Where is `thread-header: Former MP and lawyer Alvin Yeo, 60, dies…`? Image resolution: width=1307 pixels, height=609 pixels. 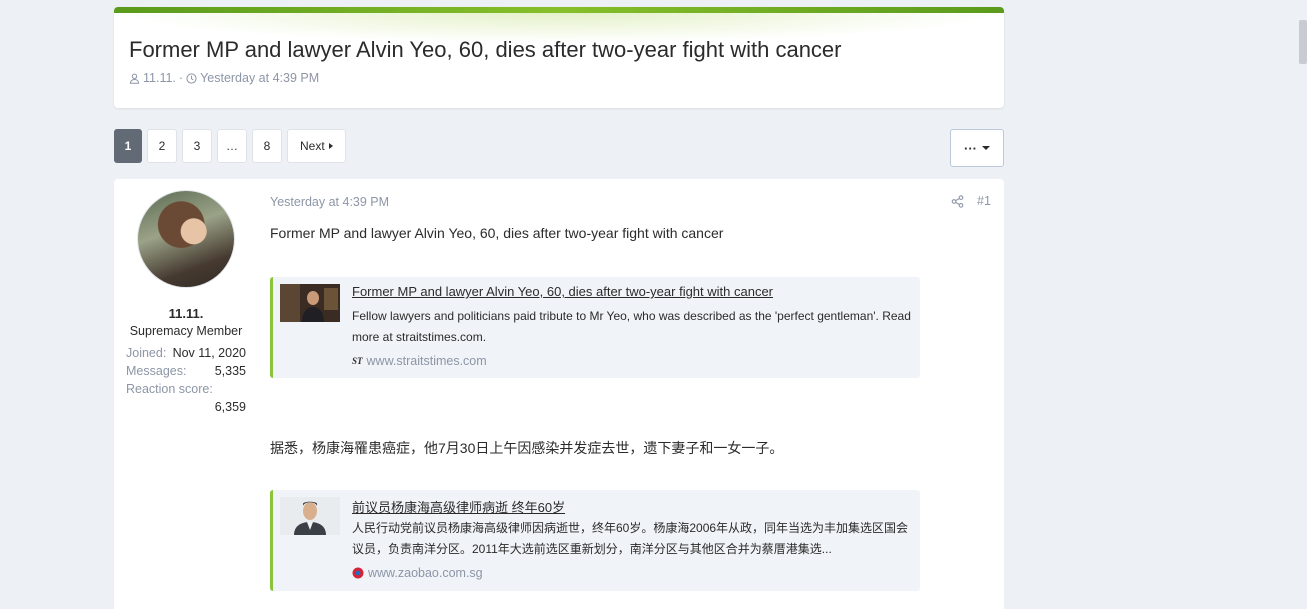 thread-header: Former MP and lawyer Alvin Yeo, 60, dies… is located at coordinates (559, 57).